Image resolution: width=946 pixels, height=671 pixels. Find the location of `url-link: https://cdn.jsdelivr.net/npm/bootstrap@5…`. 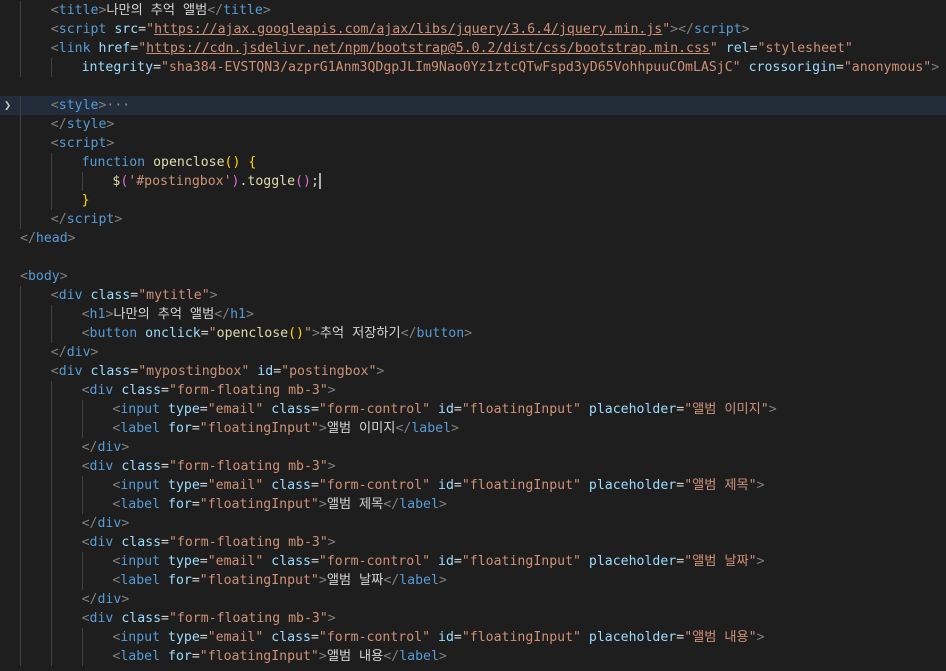

url-link: https://cdn.jsdelivr.net/npm/bootstrap@5… is located at coordinates (428, 48).